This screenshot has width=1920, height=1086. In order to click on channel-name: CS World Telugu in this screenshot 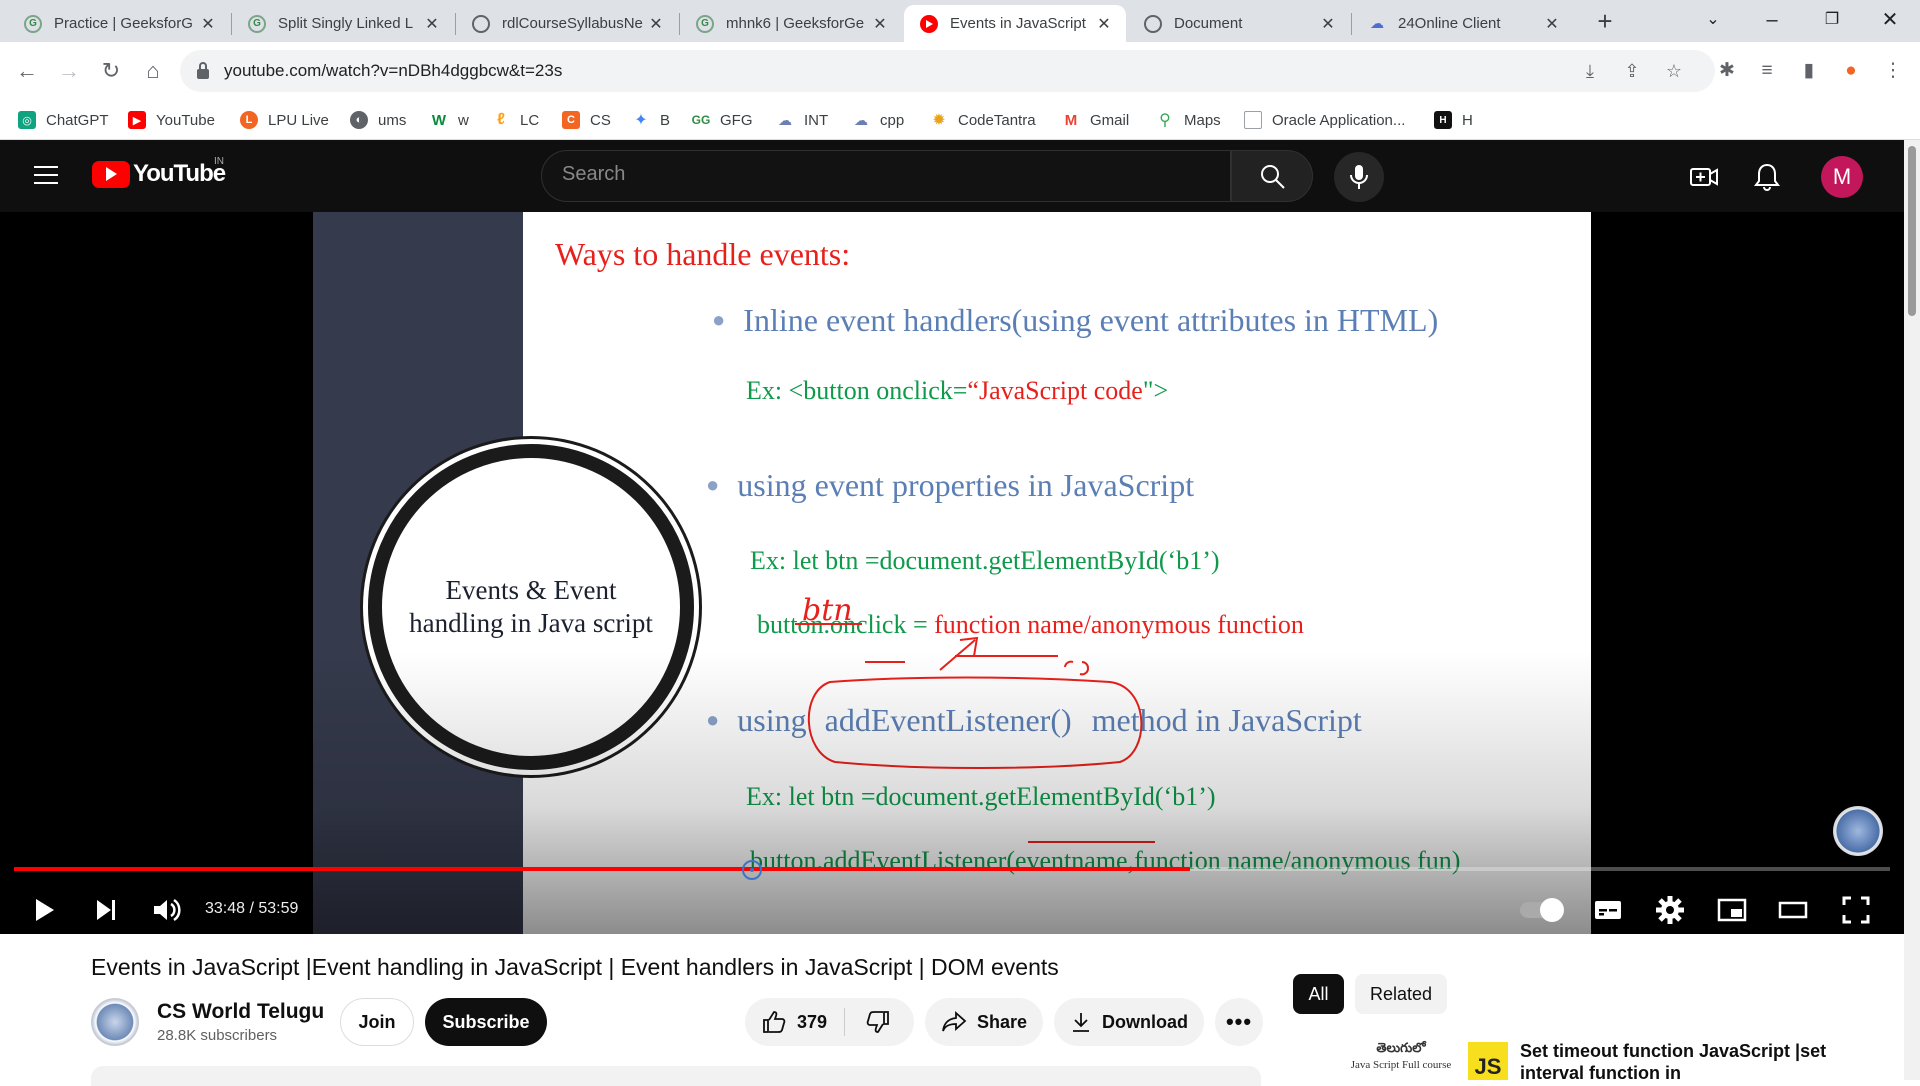, I will do `click(240, 1012)`.